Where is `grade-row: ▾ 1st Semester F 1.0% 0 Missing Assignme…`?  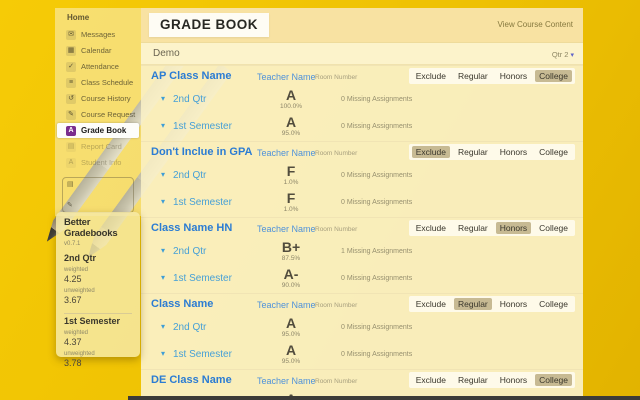 grade-row: ▾ 1st Semester F 1.0% 0 Missing Assignme… is located at coordinates (362, 203).